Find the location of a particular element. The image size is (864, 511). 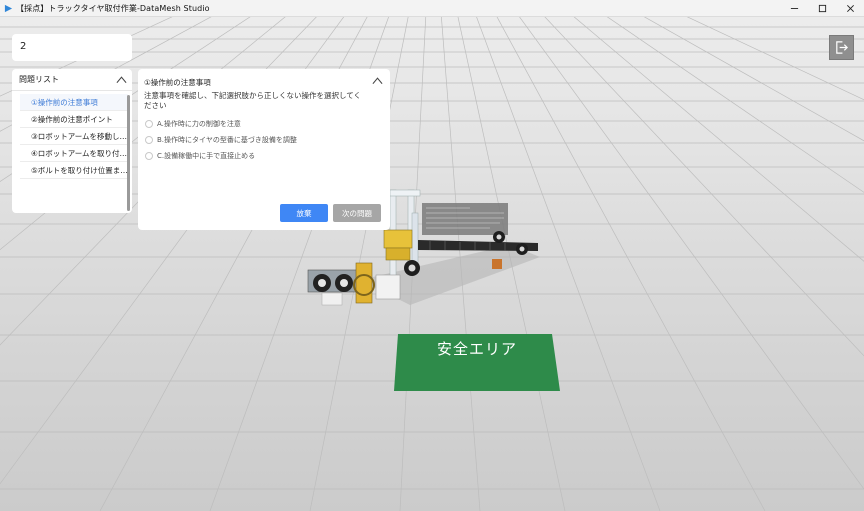

option-c: C.設備稼働中に手で直接止める is located at coordinates (200, 156).